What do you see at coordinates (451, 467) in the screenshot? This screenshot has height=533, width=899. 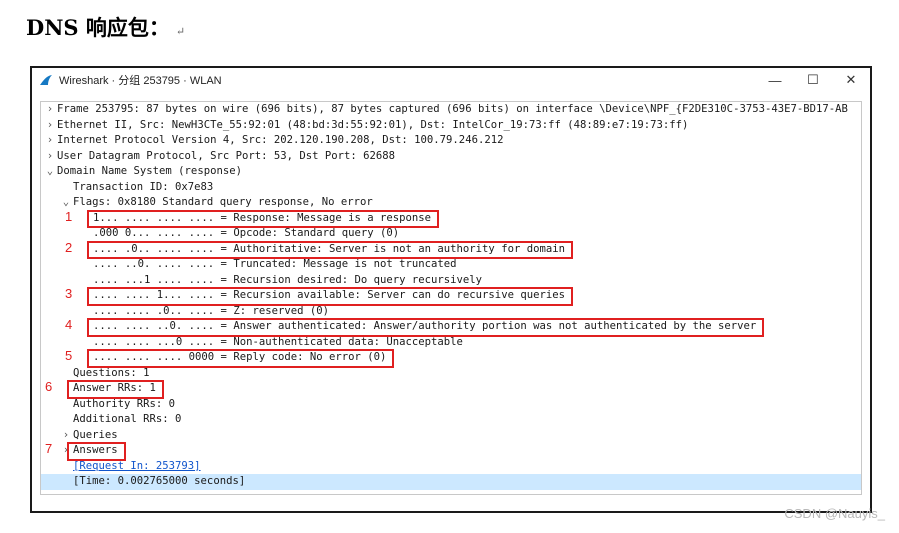 I see `tree-row: [Request In: 253793]` at bounding box center [451, 467].